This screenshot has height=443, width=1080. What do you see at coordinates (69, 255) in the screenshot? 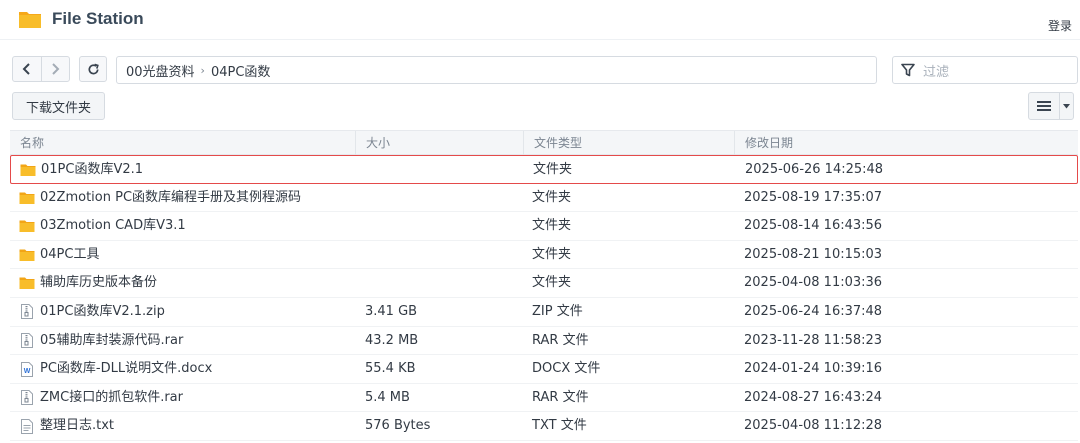
I see `file-name: 04PC工具` at bounding box center [69, 255].